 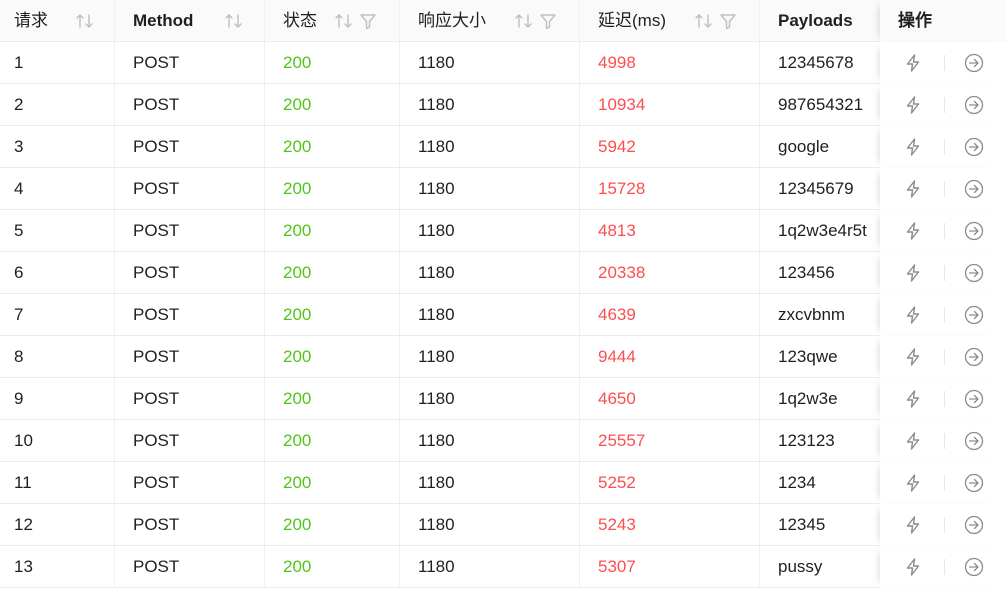 What do you see at coordinates (503, 525) in the screenshot?
I see `table-row: 12 POST 200 1180 5243 12345` at bounding box center [503, 525].